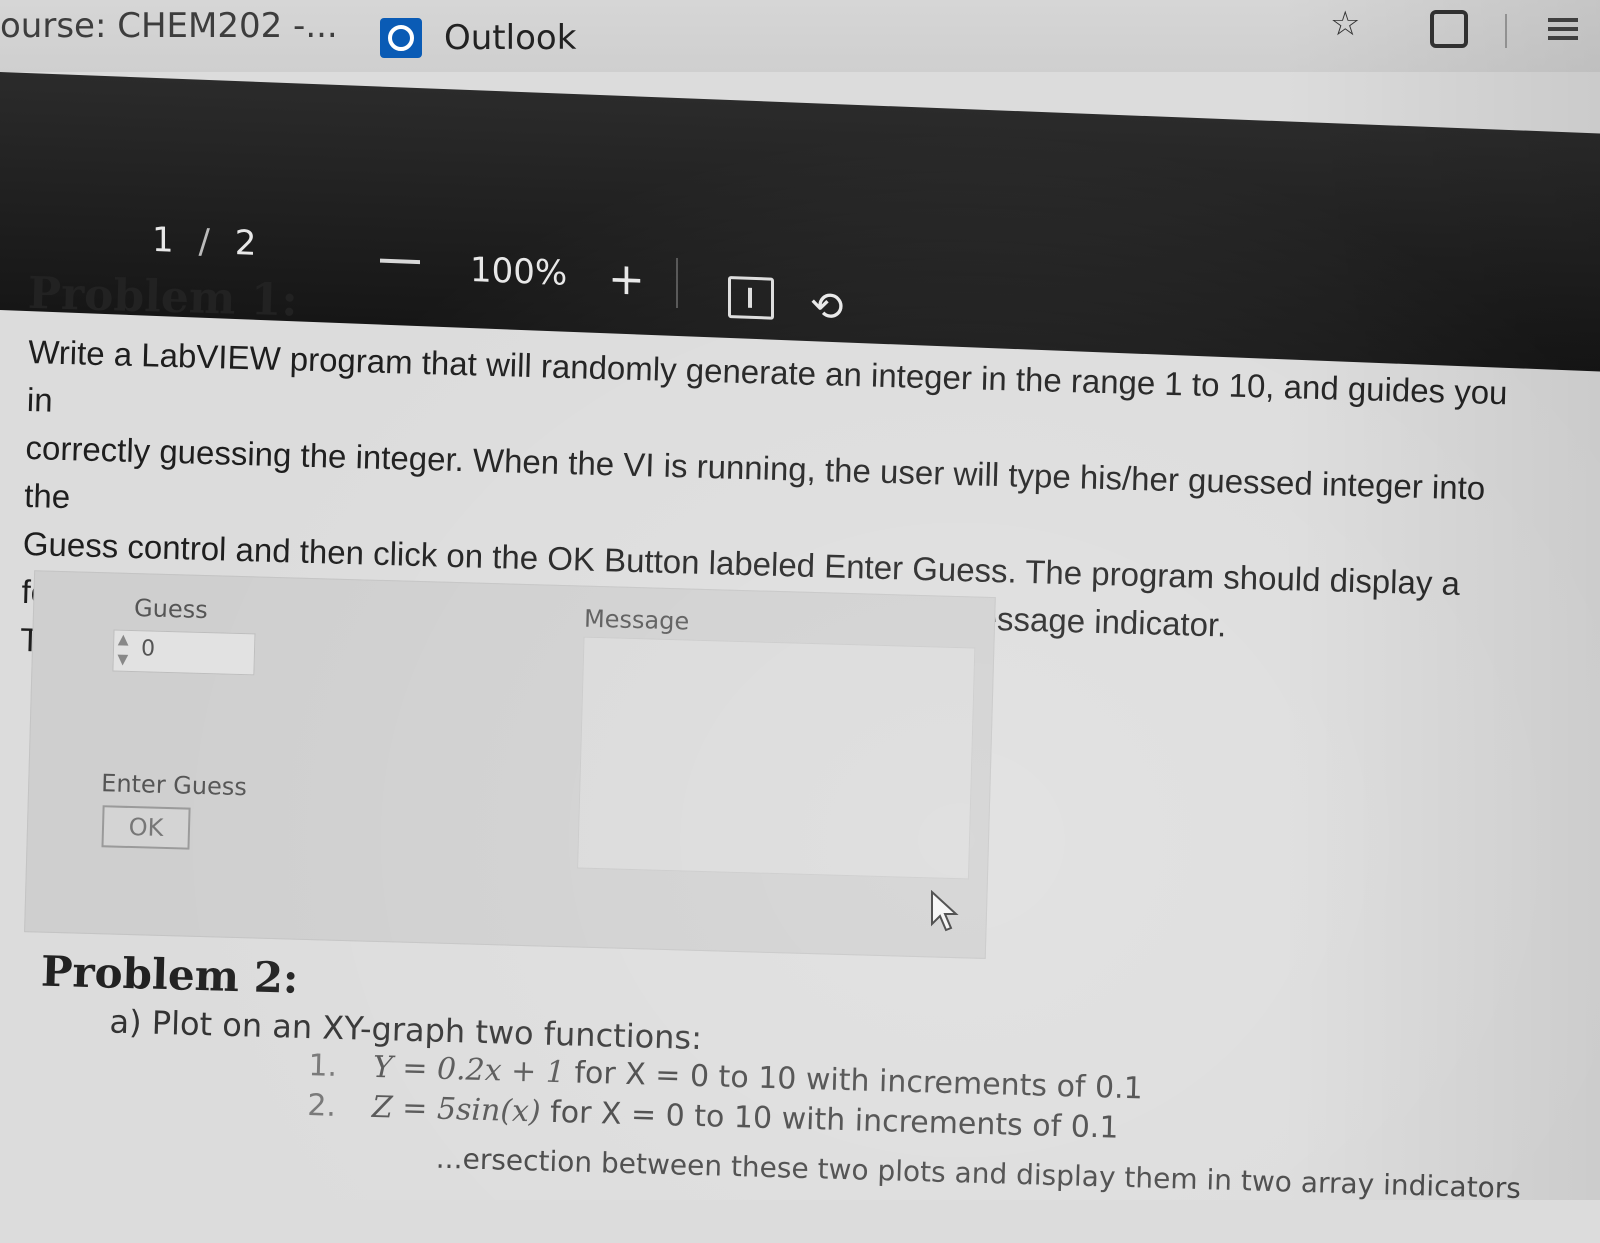 The height and width of the screenshot is (1243, 1600). Describe the element at coordinates (322, 1066) in the screenshot. I see `item-number: 1.` at that location.